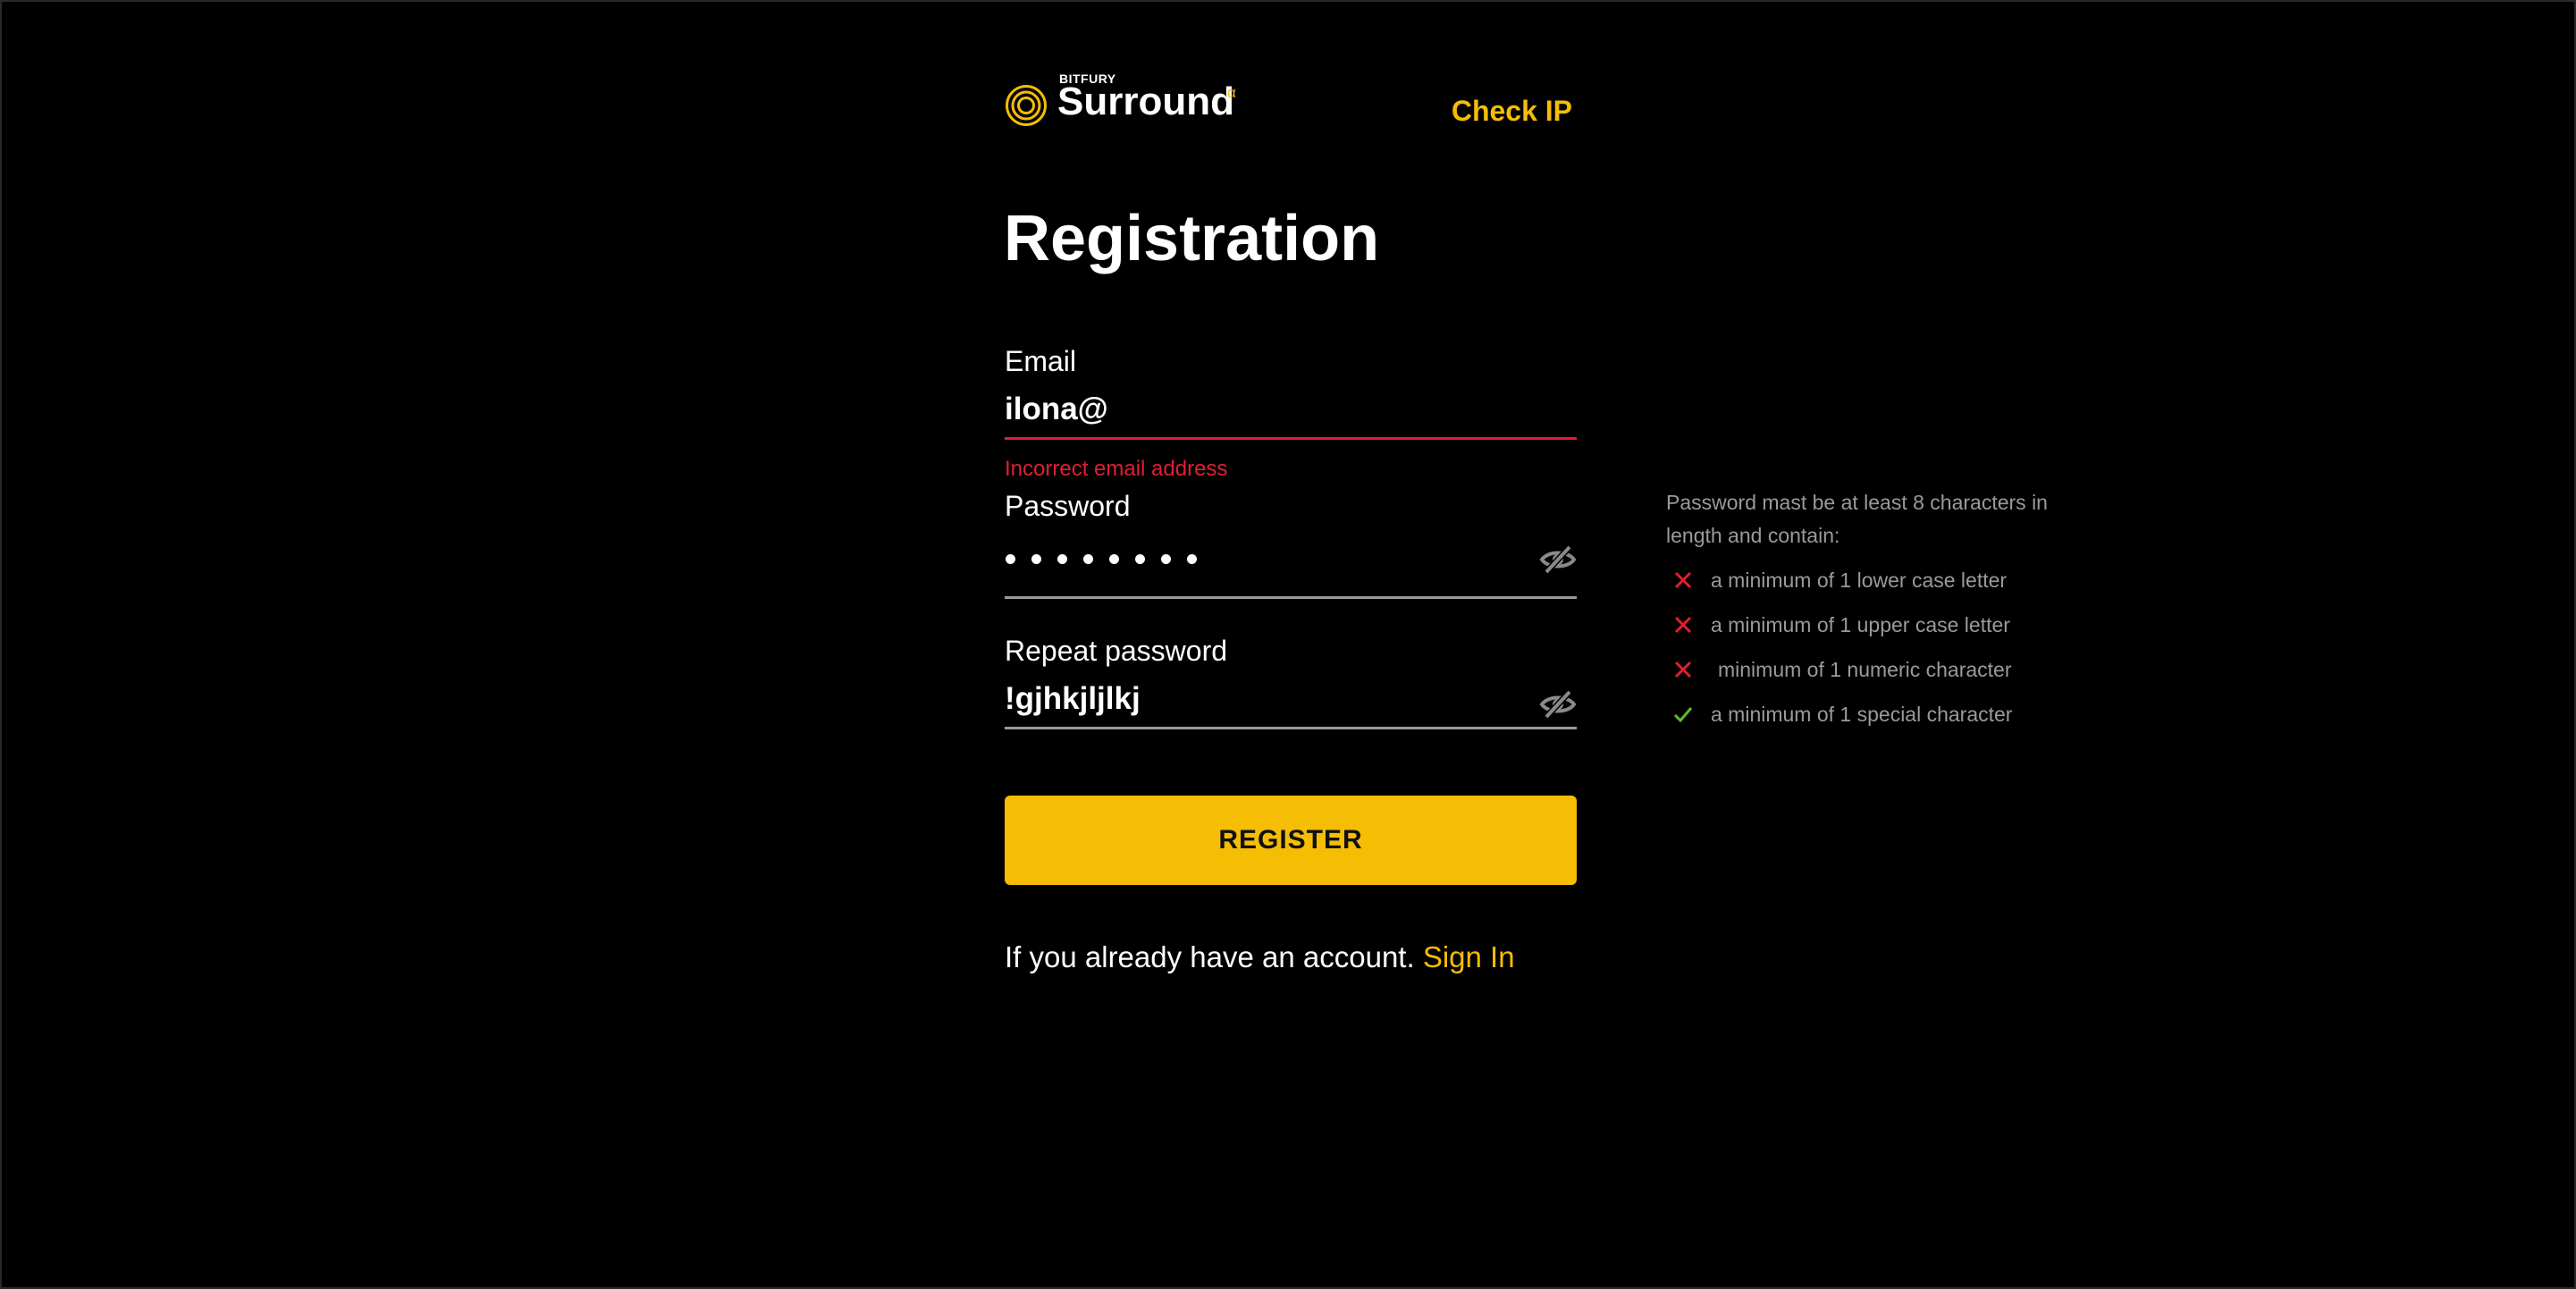  I want to click on requirement-item: a minimum of 1 special character, so click(1881, 727).